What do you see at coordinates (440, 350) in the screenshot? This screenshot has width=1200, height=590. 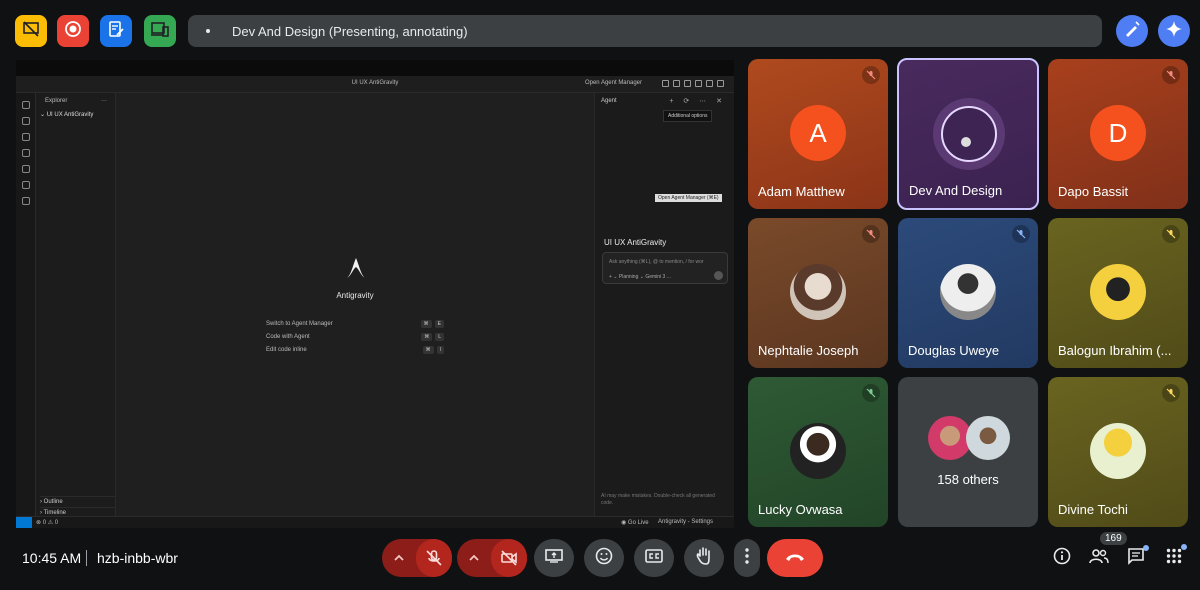 I see `key-cap: I` at bounding box center [440, 350].